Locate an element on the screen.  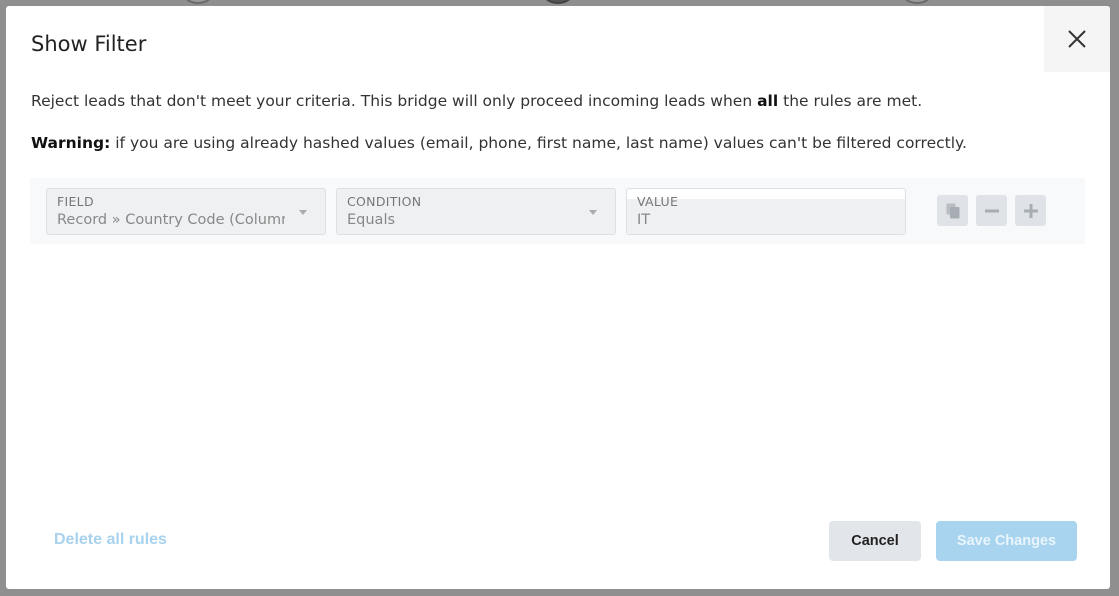
field-select: FIELD Record » Country Code (Column # is located at coordinates (186, 211).